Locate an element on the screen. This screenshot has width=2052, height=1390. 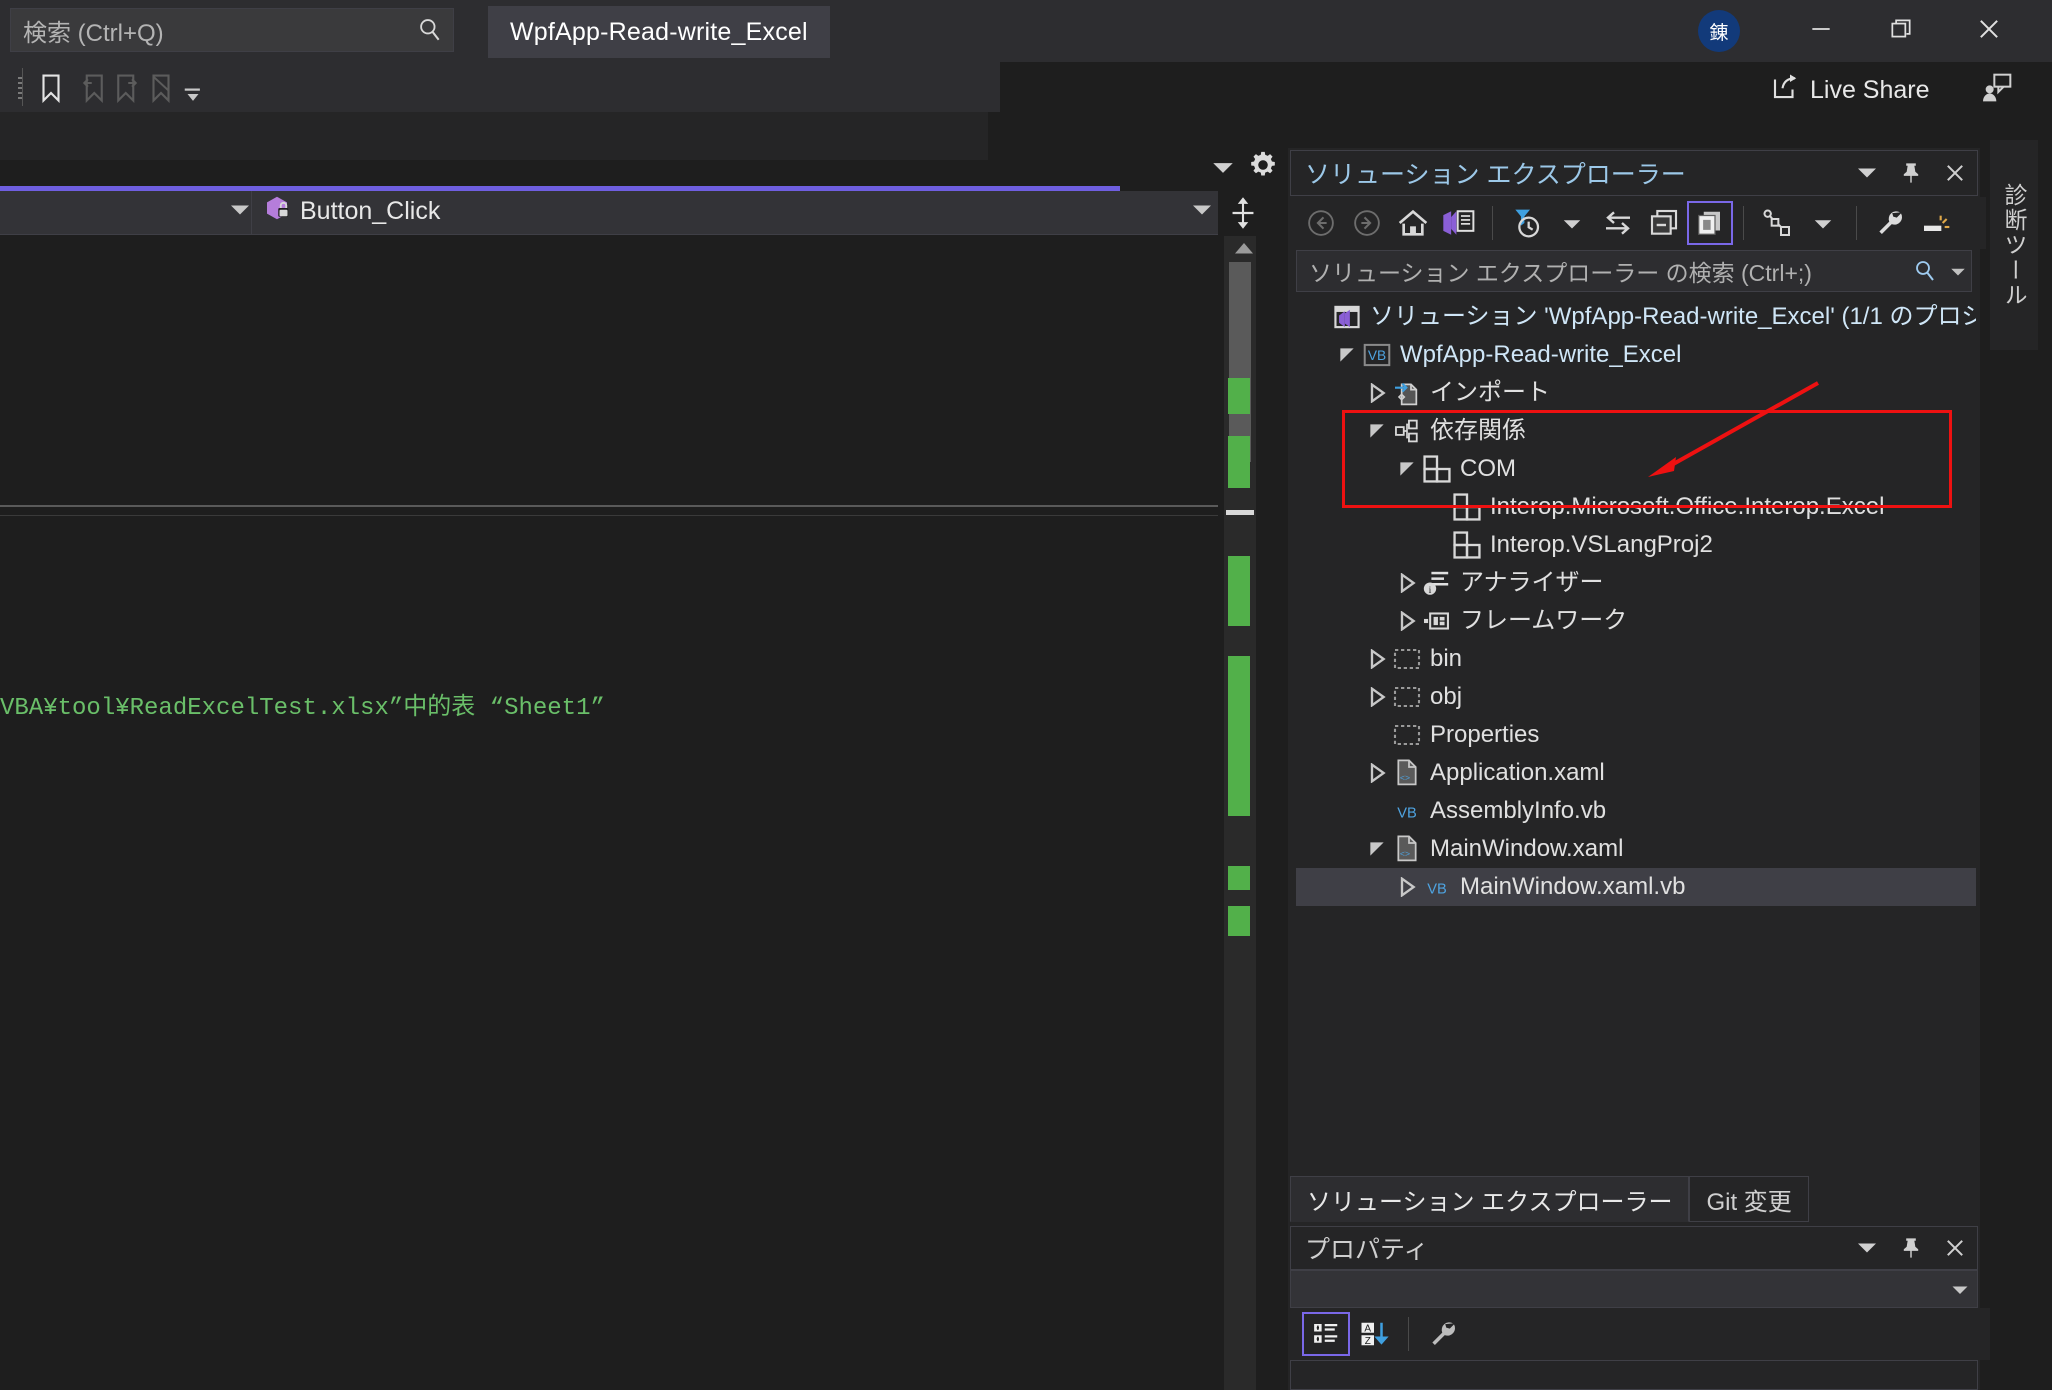
properties-object-dropdown is located at coordinates (1634, 1289).